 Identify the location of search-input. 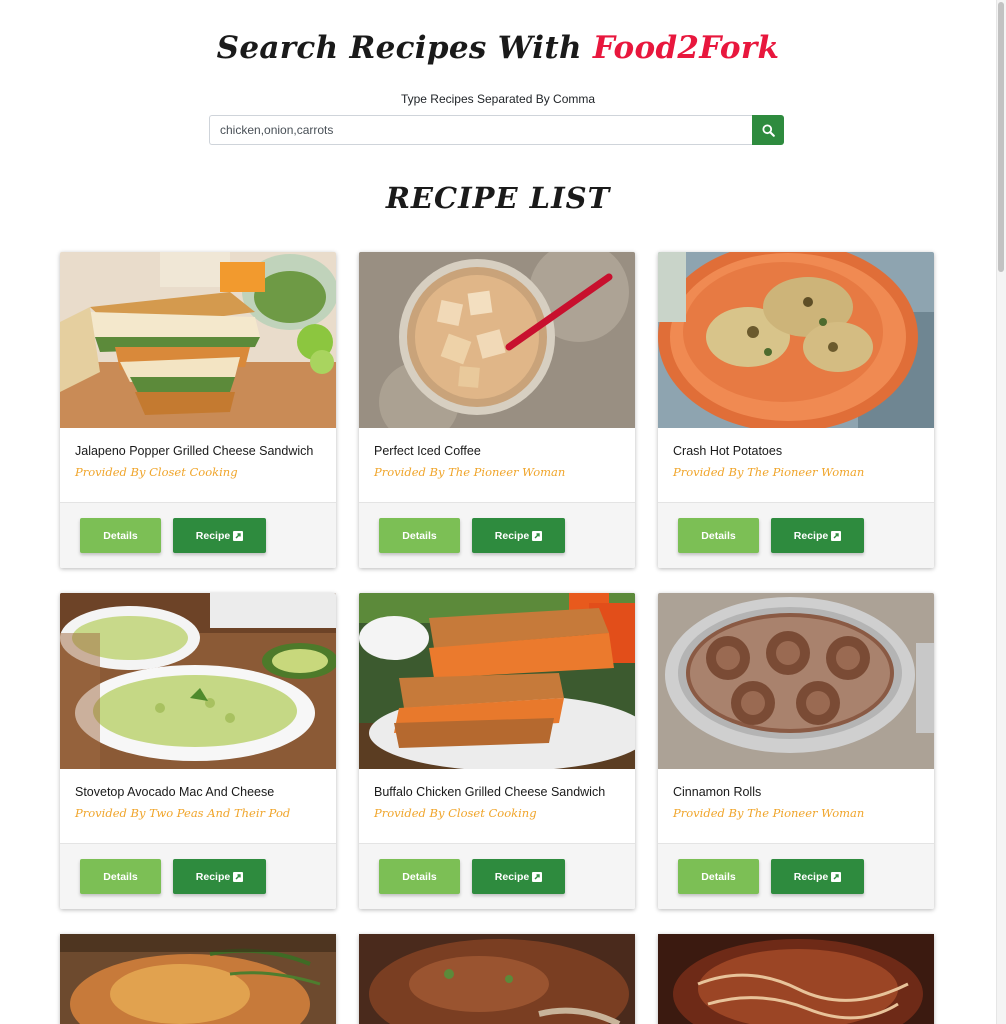
(481, 130).